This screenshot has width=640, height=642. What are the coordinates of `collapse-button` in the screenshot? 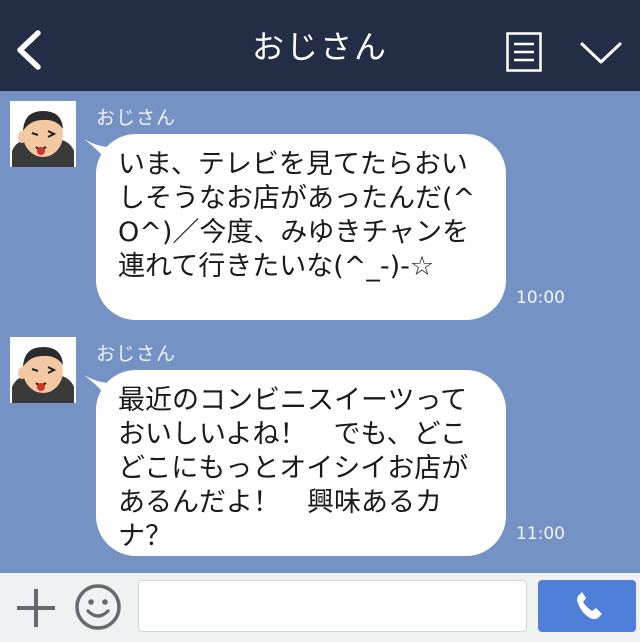 It's located at (601, 53).